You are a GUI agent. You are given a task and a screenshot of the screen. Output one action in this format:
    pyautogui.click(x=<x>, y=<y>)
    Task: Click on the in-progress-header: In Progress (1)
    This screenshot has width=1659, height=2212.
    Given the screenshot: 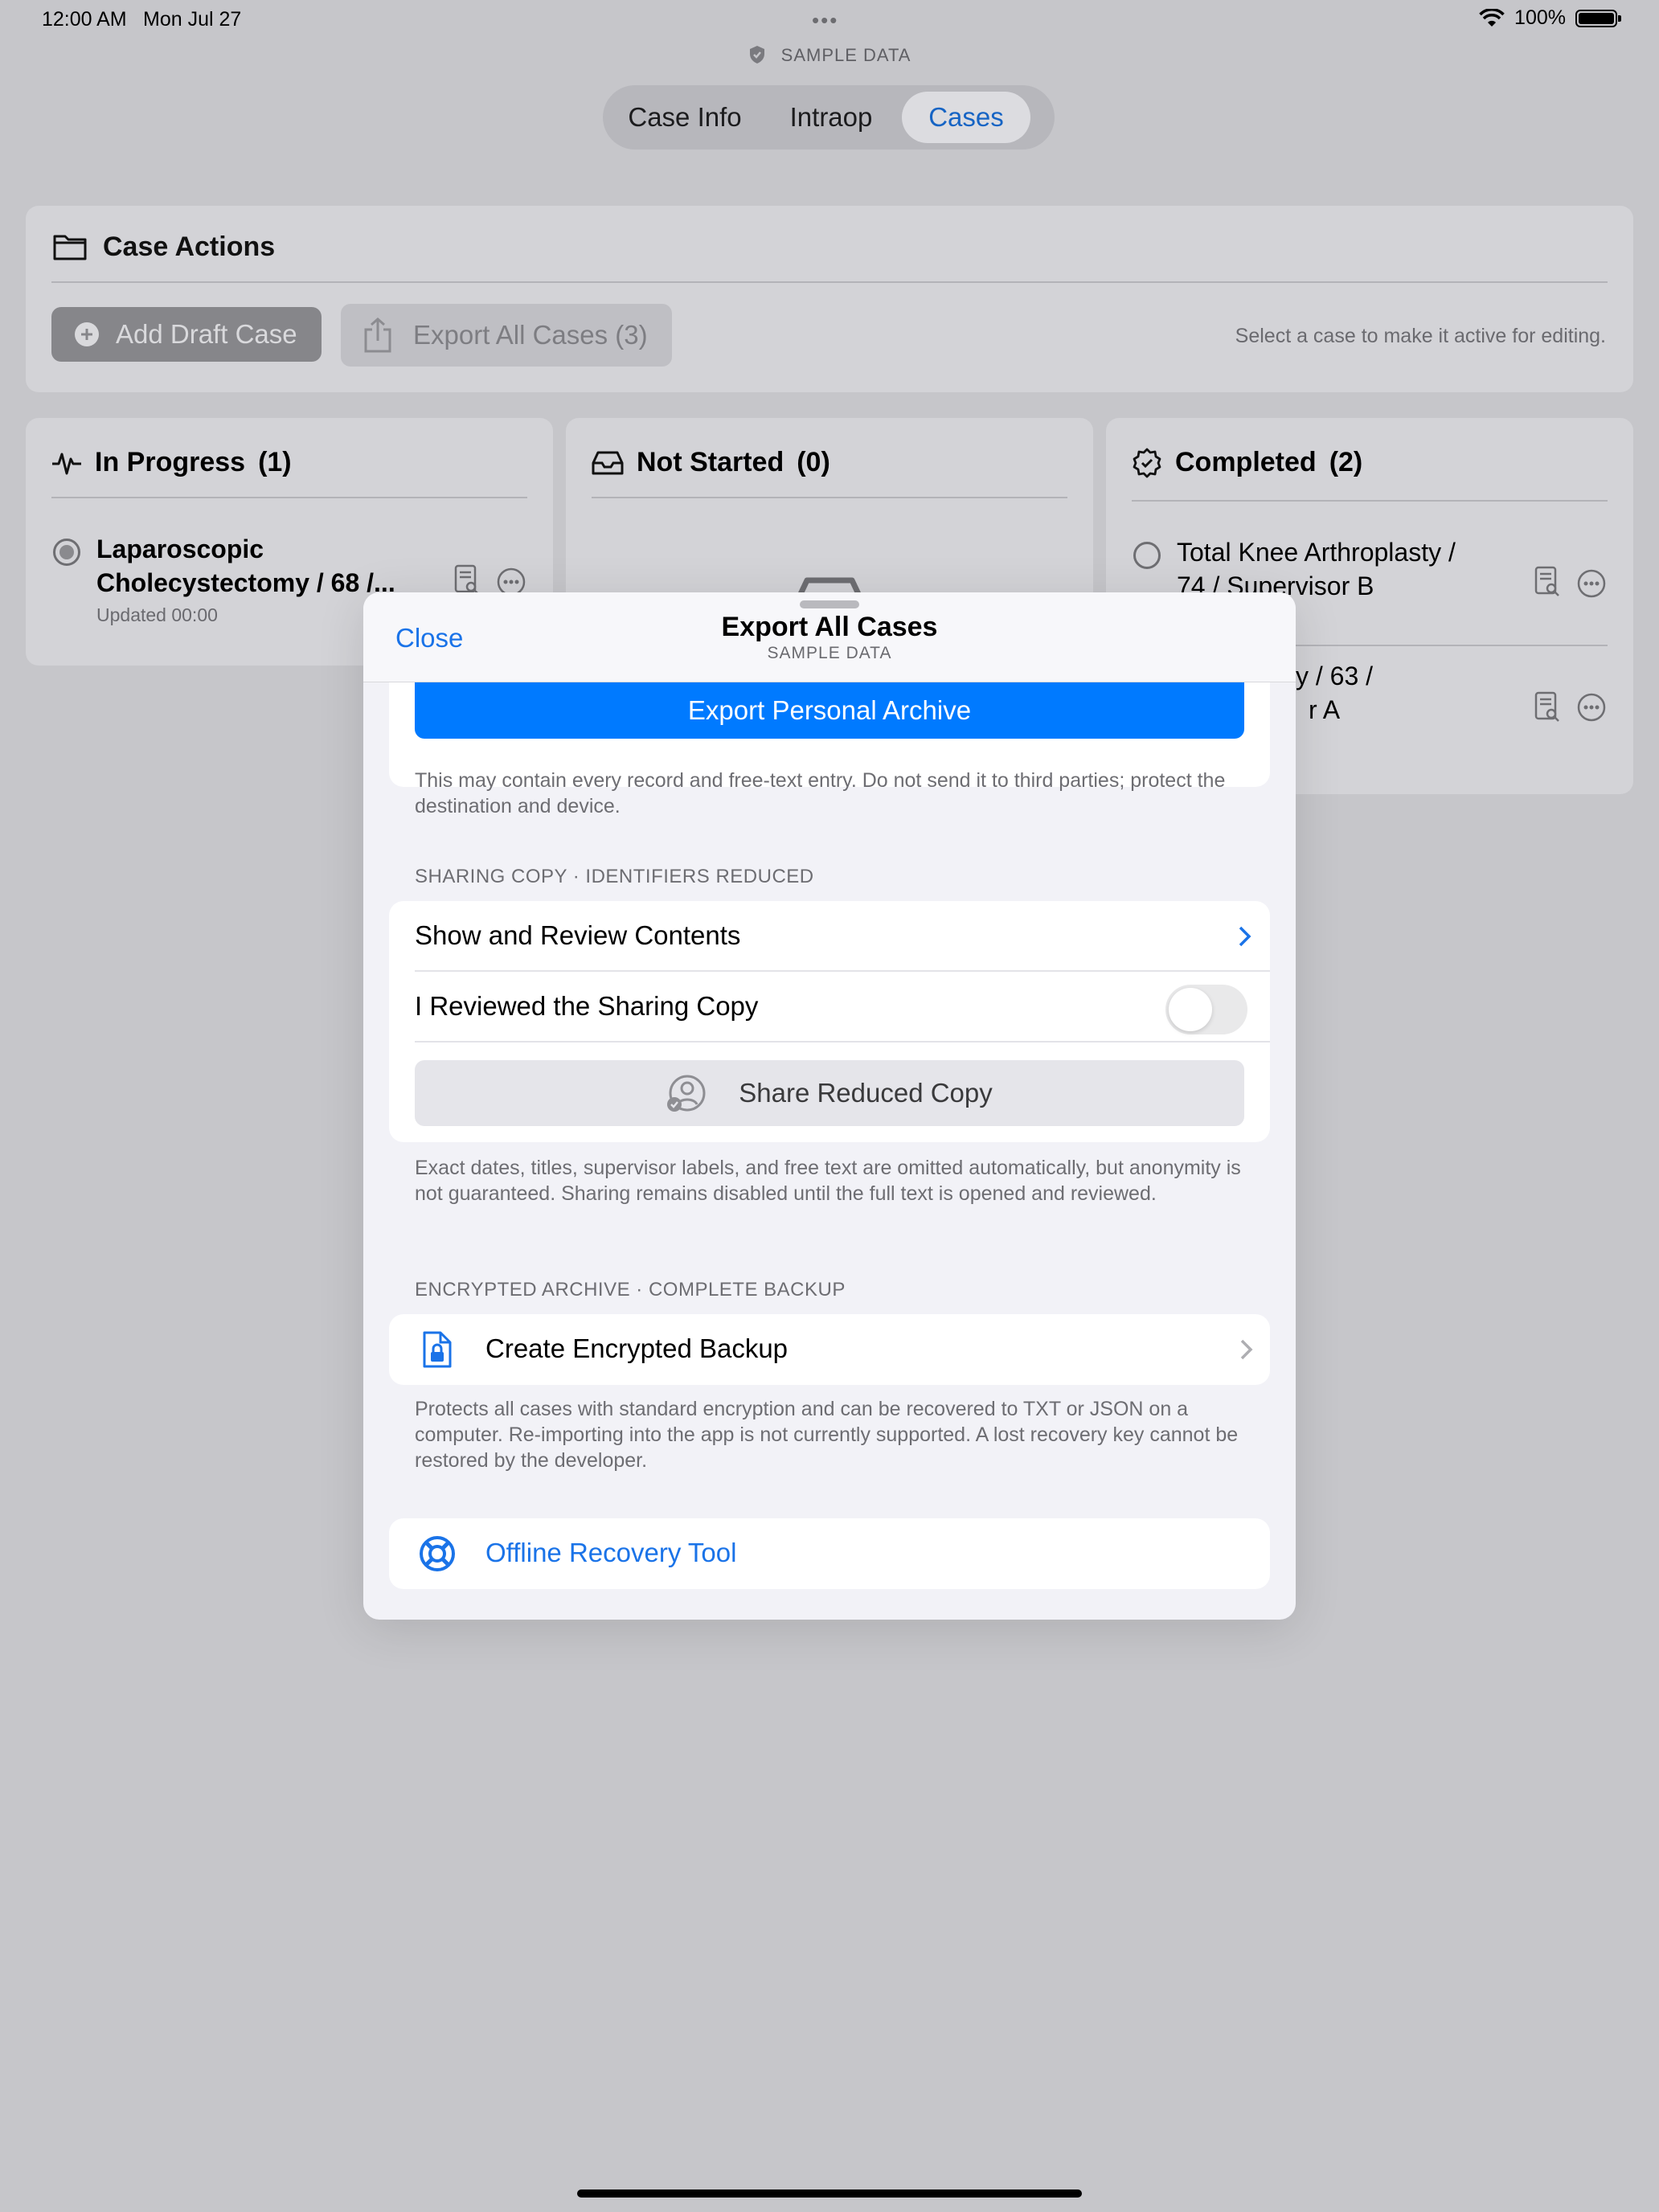 What is the action you would take?
    pyautogui.click(x=171, y=463)
    